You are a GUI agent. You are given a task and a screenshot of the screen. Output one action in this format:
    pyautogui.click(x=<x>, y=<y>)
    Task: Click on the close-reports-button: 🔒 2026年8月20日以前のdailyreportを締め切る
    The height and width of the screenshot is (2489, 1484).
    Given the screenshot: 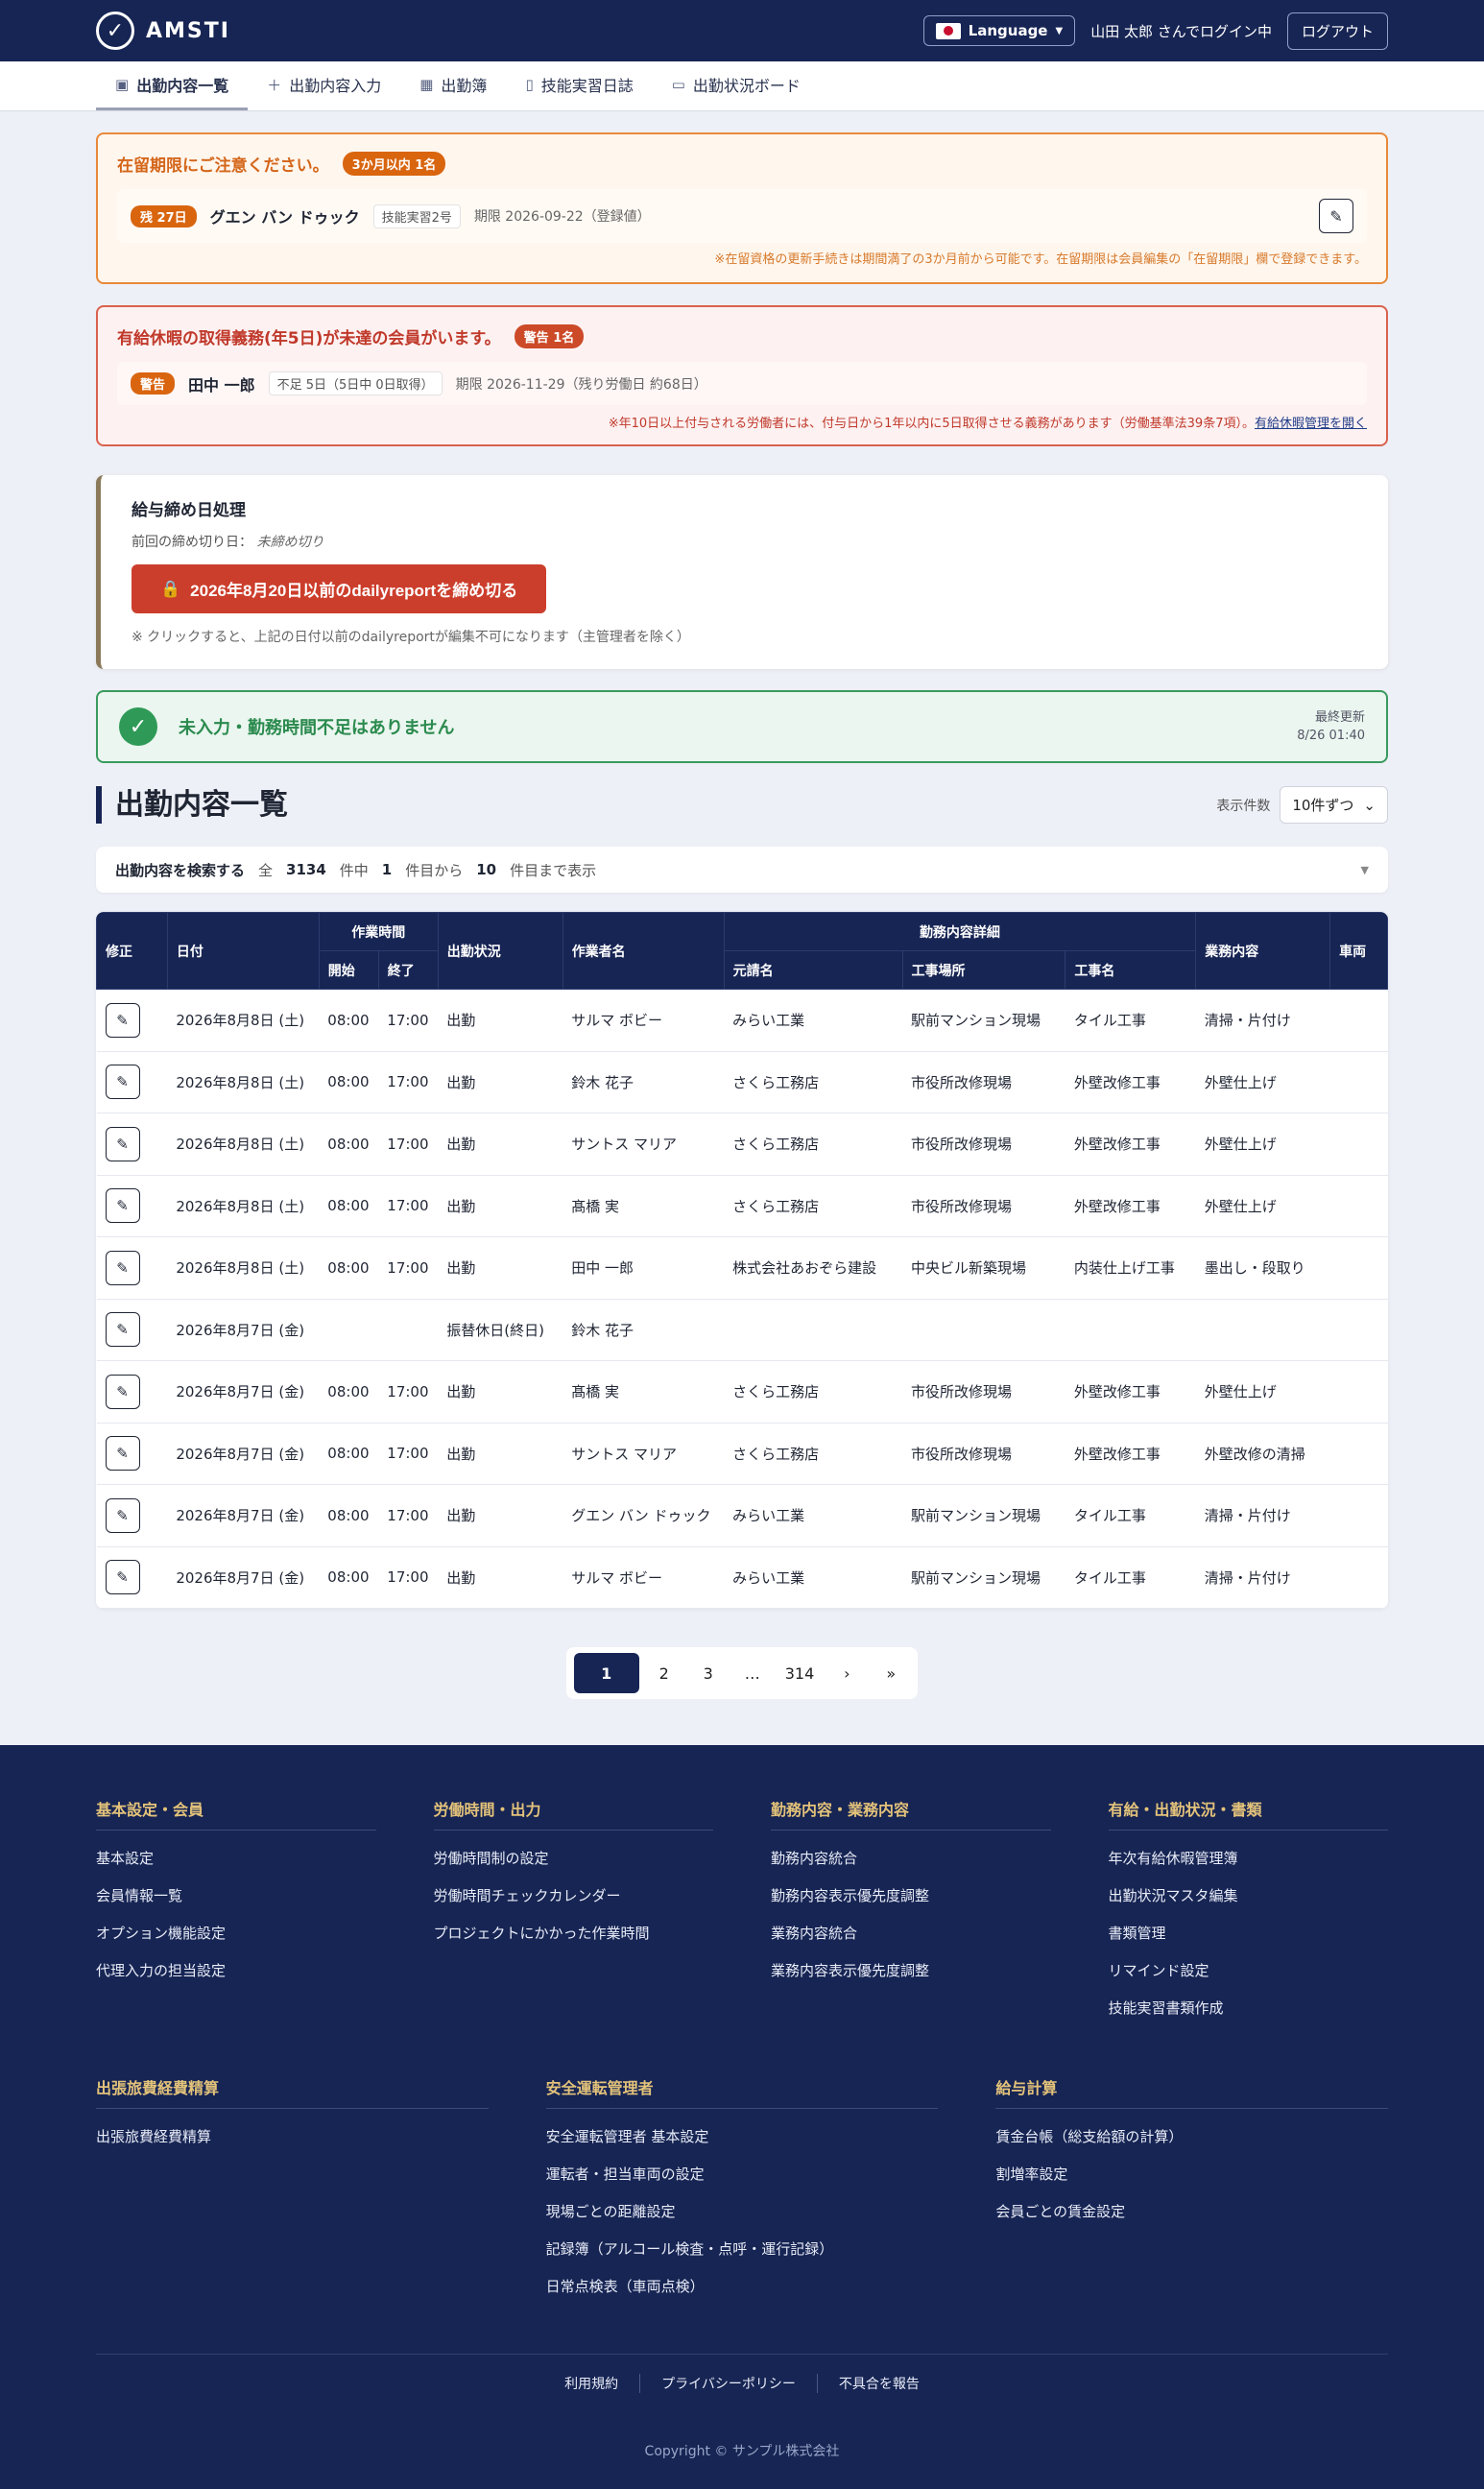 What is the action you would take?
    pyautogui.click(x=339, y=588)
    